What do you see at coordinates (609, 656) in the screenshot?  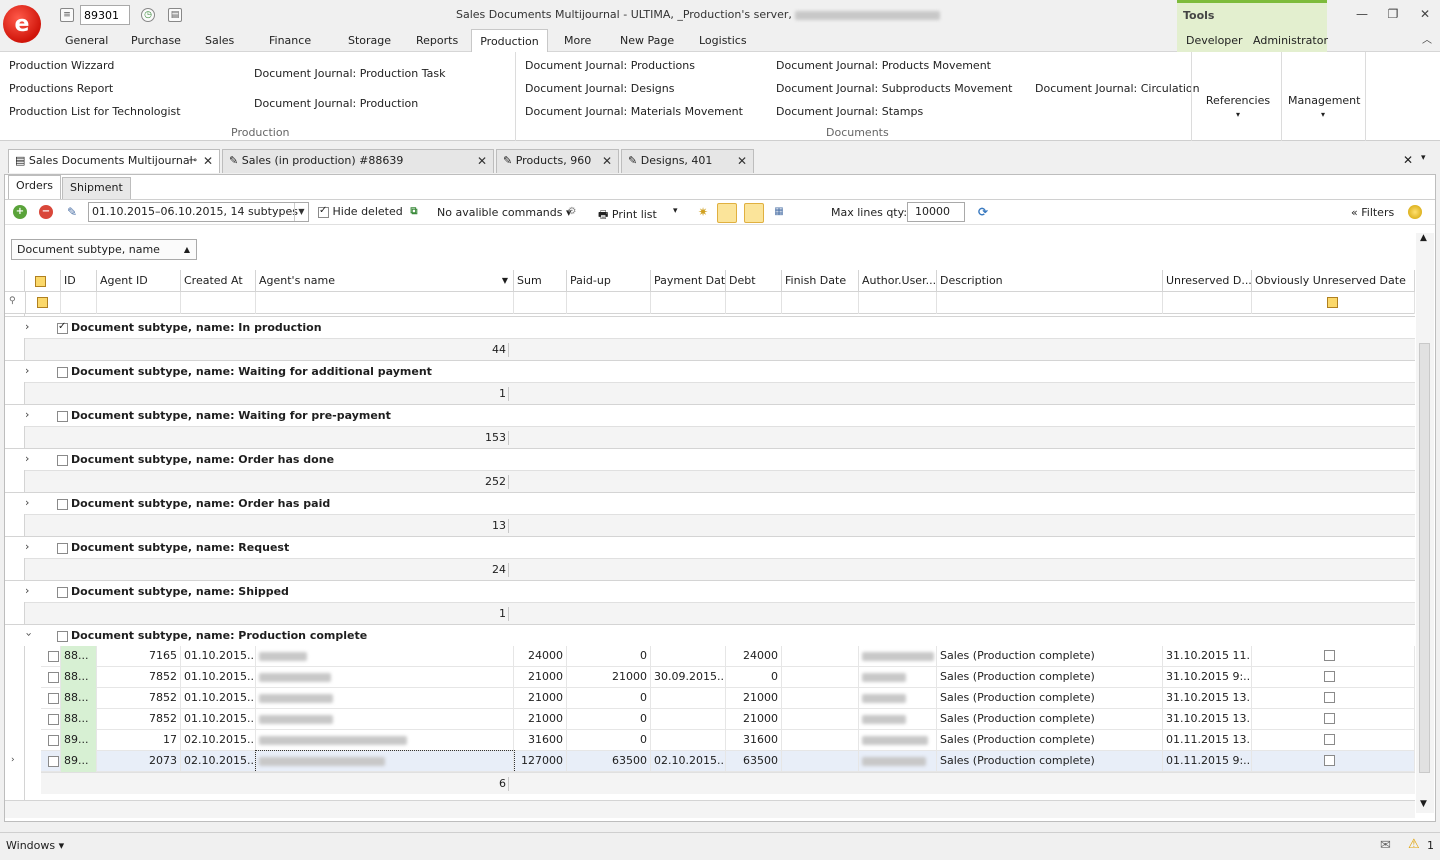 I see `cell-paid: 0` at bounding box center [609, 656].